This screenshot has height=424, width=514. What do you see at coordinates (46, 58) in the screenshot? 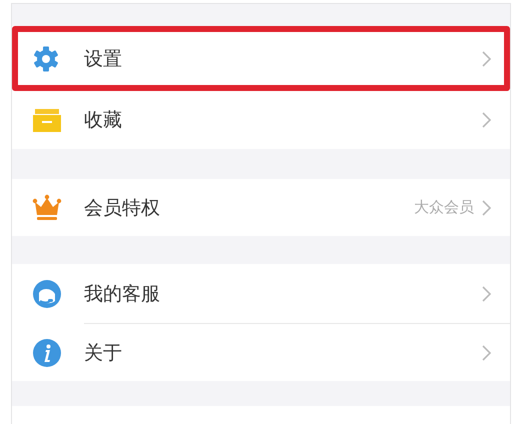
I see `gear-icon` at bounding box center [46, 58].